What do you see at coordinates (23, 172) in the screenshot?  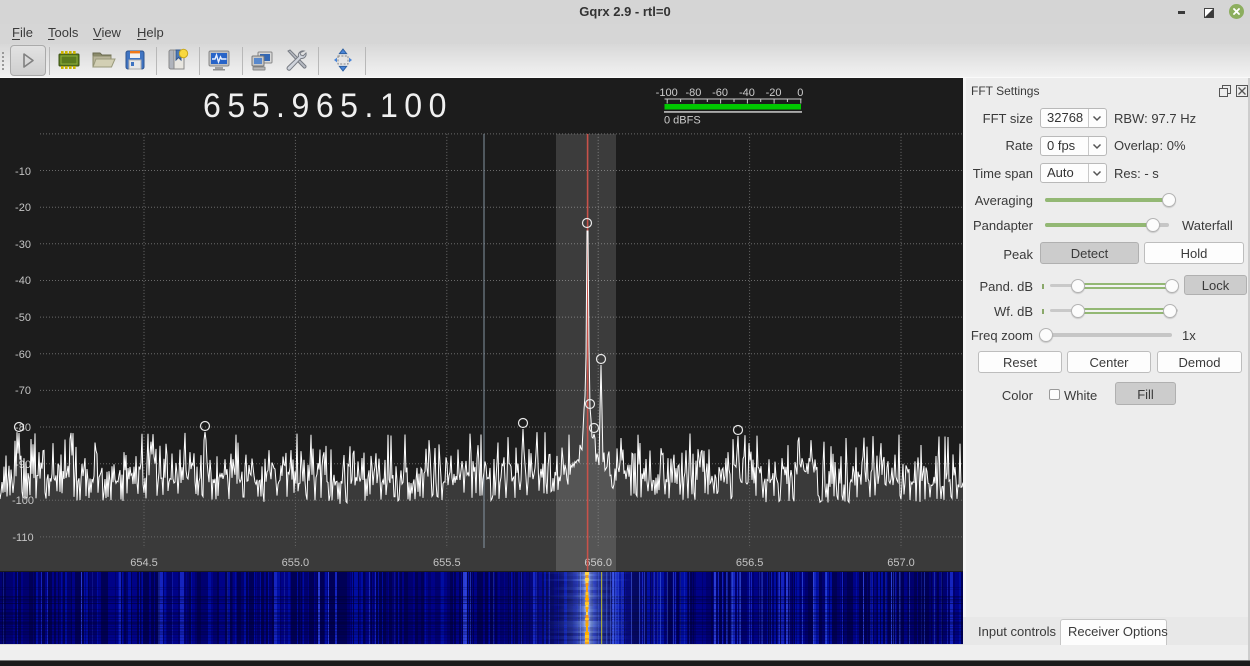 I see `svg-text: -10` at bounding box center [23, 172].